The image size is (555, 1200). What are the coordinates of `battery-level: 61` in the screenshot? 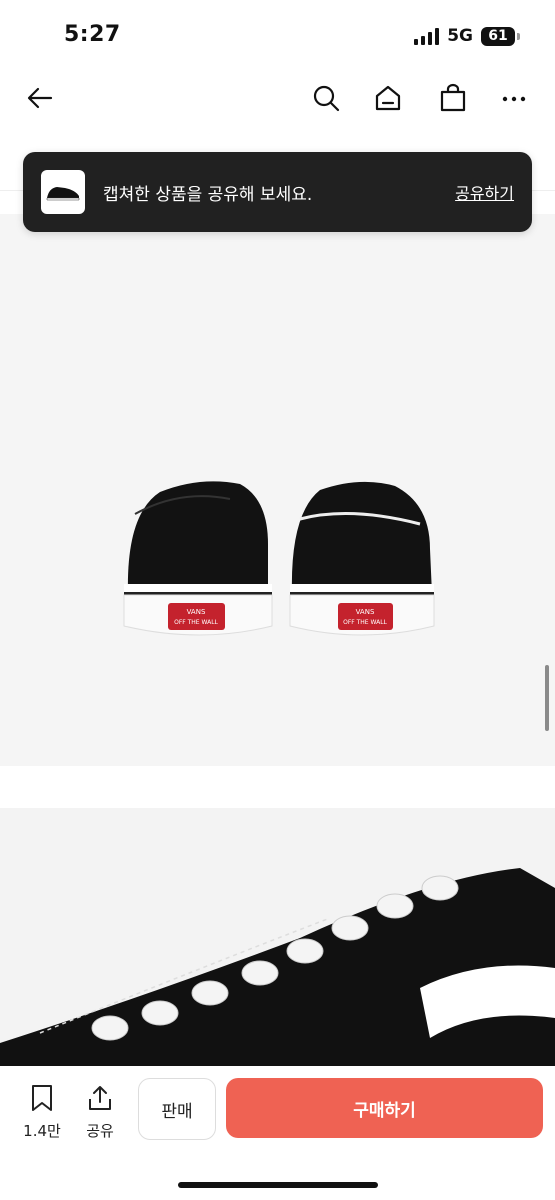 It's located at (498, 36).